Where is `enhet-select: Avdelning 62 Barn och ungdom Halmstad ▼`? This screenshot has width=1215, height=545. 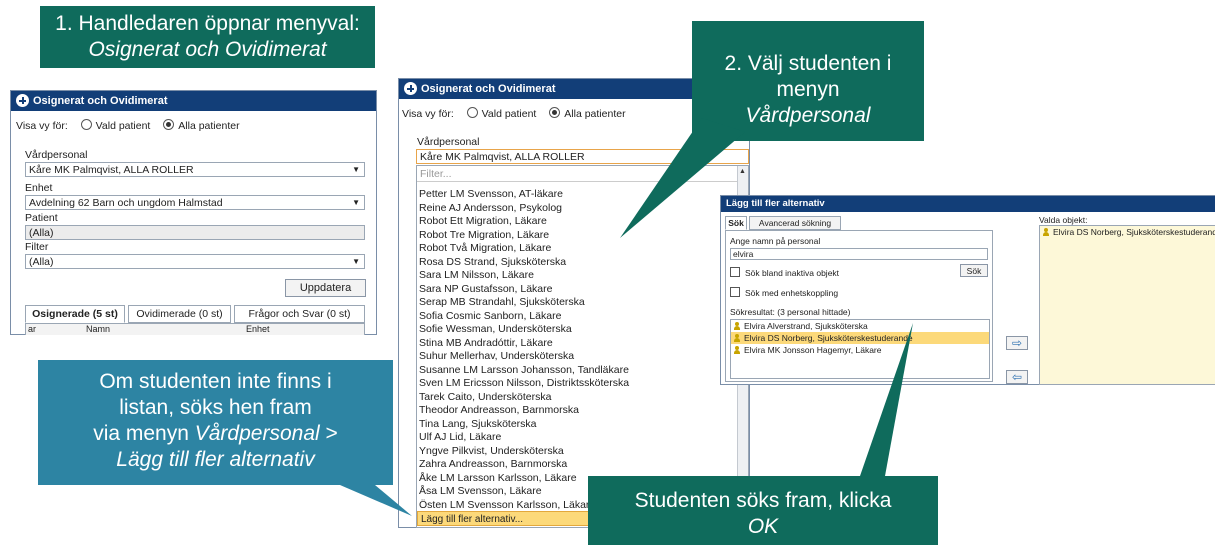
enhet-select: Avdelning 62 Barn och ungdom Halmstad ▼ is located at coordinates (195, 202).